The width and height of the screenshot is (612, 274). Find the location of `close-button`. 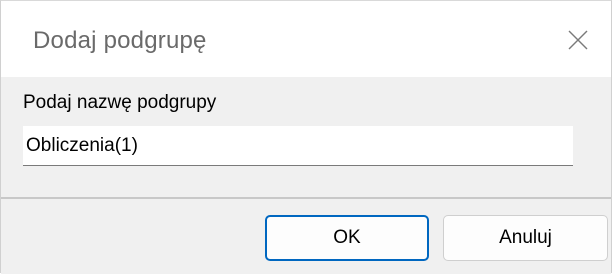

close-button is located at coordinates (578, 40).